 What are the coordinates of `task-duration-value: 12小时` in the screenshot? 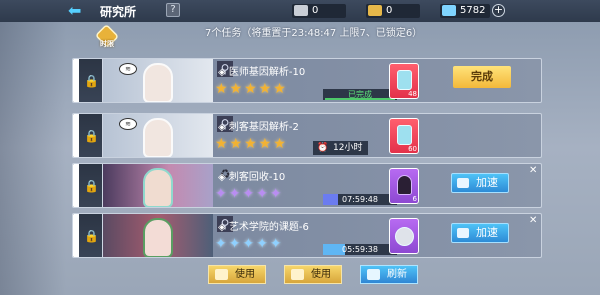 It's located at (348, 148).